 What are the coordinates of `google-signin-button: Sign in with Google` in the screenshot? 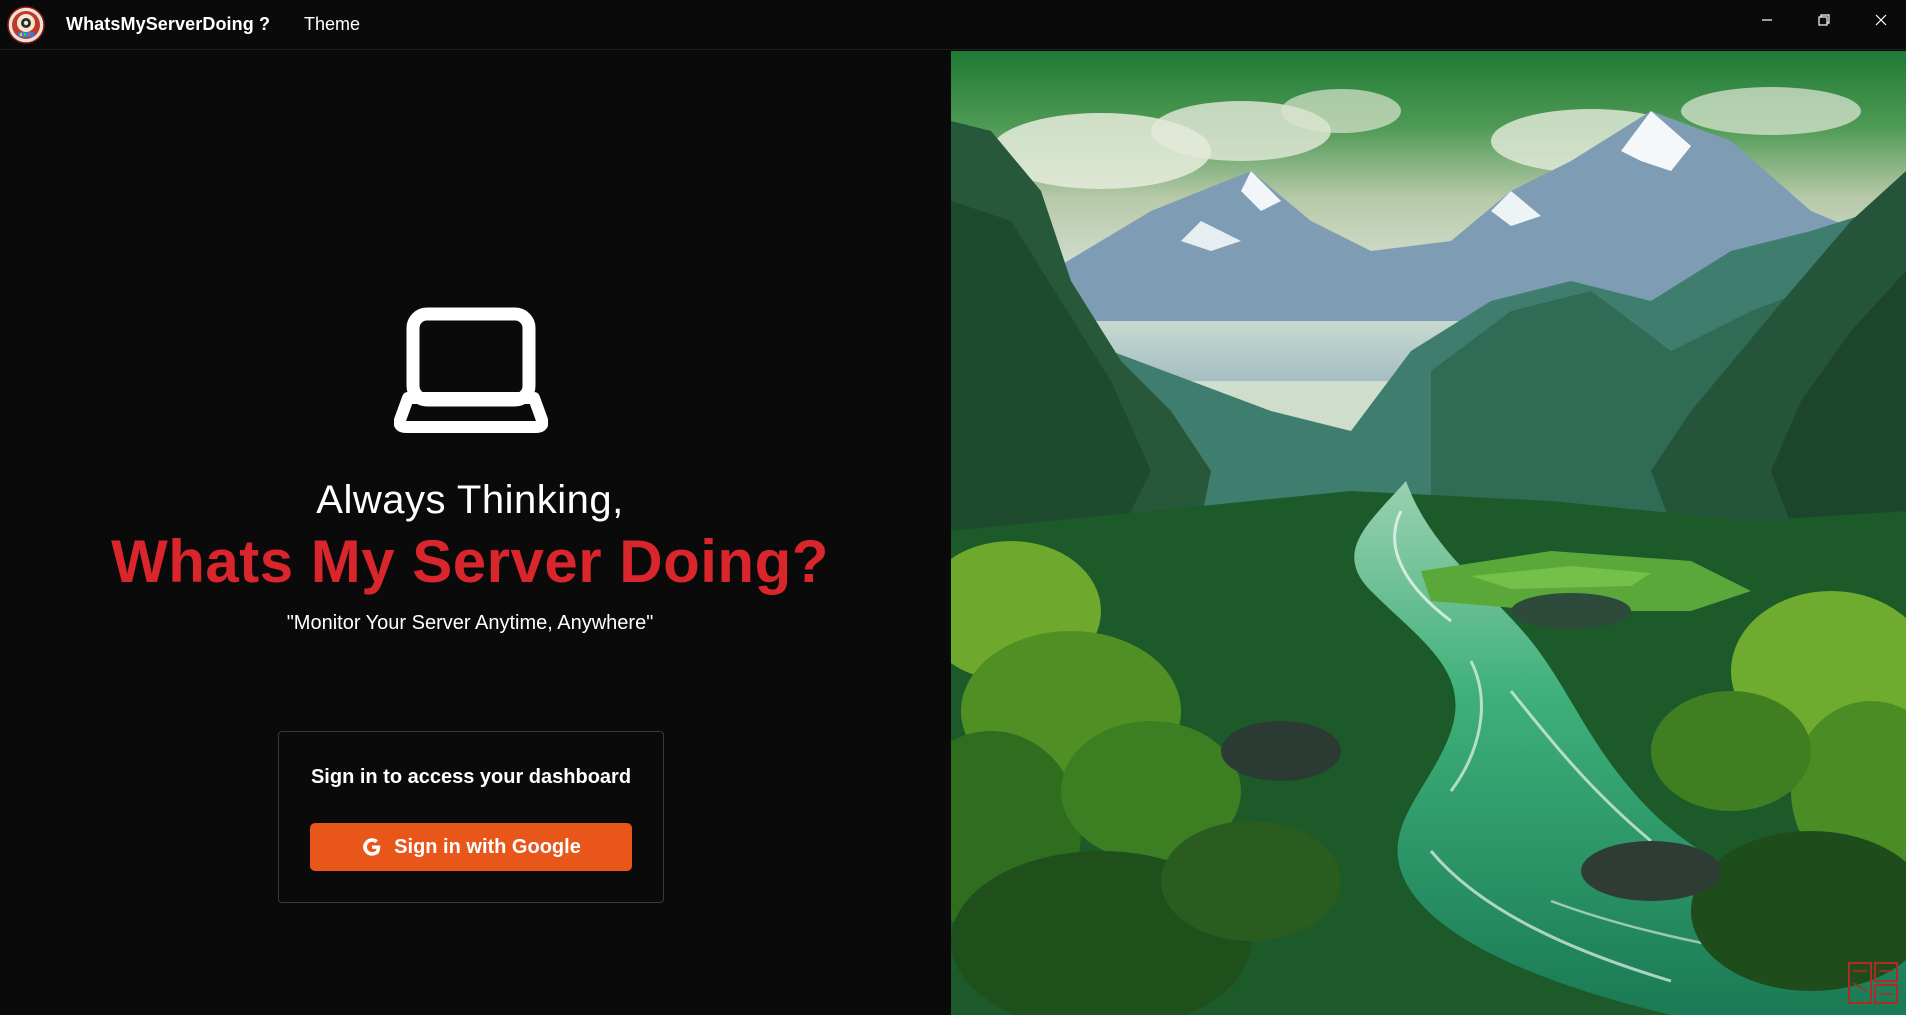 It's located at (471, 847).